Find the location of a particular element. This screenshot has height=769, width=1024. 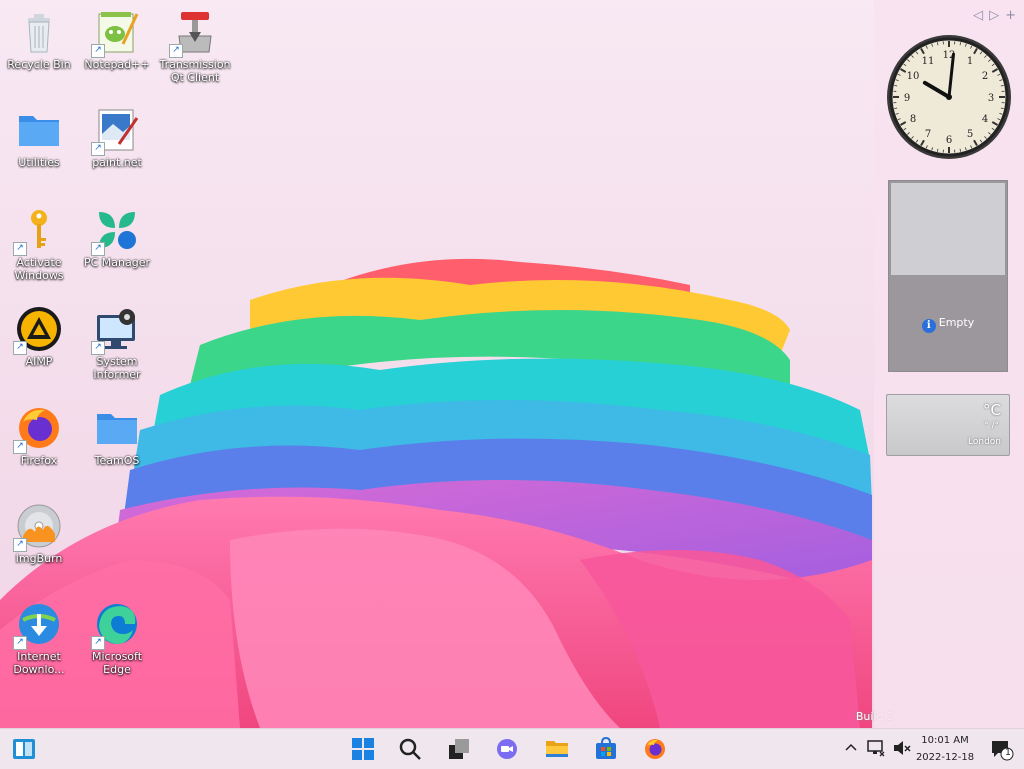

start-icon is located at coordinates (363, 749).